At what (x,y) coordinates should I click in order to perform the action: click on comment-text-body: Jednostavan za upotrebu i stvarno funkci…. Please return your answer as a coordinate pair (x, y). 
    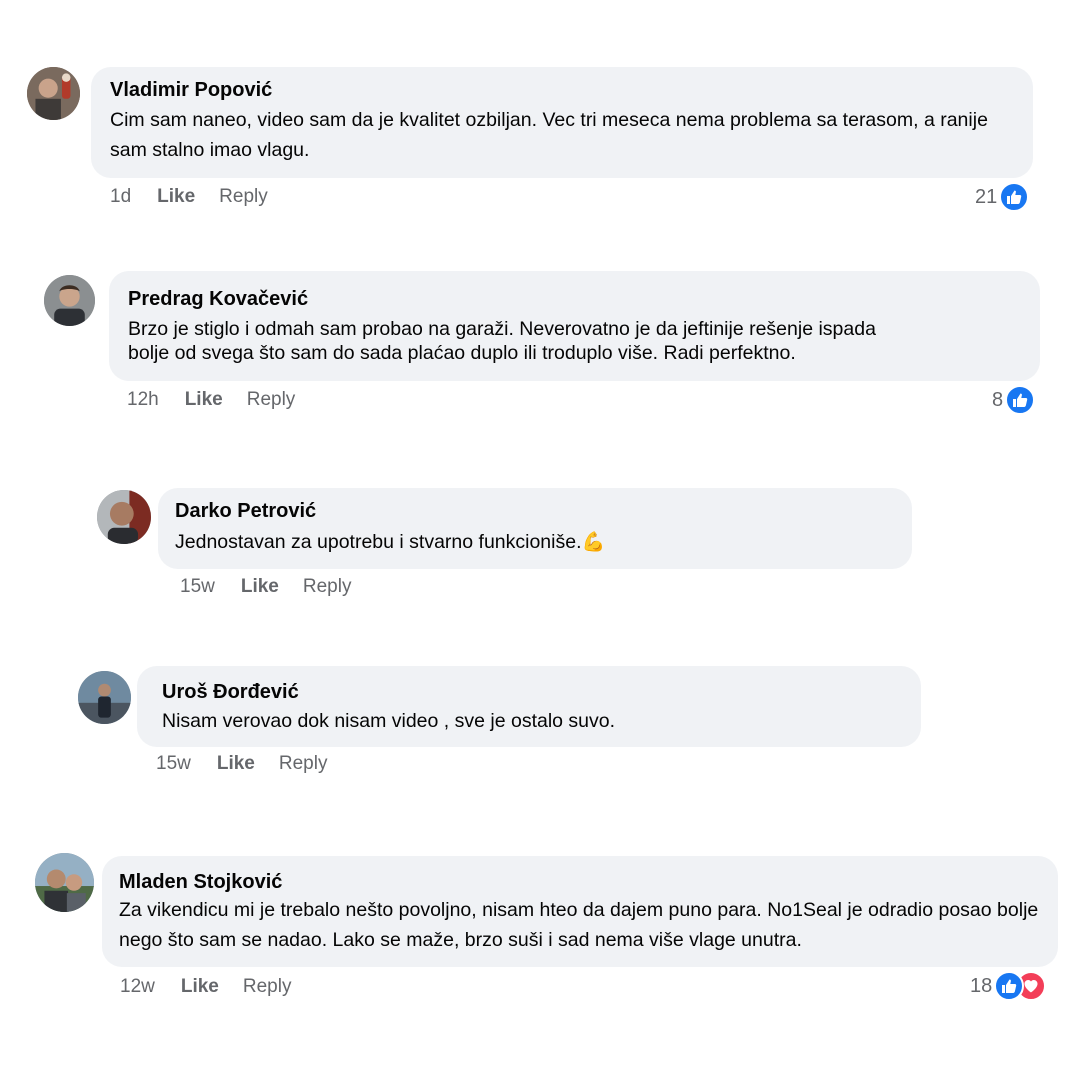
    Looking at the image, I should click on (378, 542).